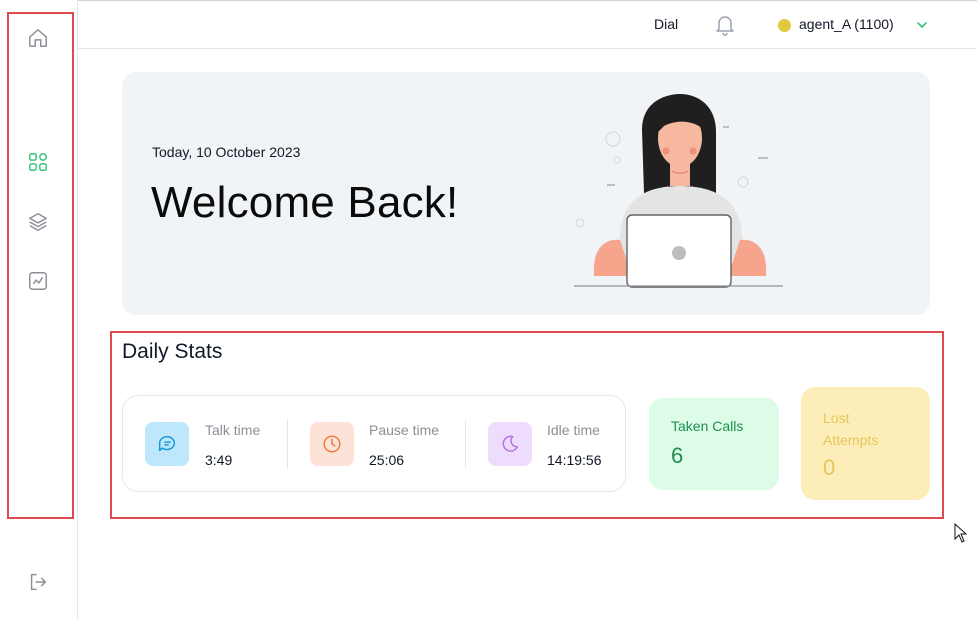  What do you see at coordinates (38, 162) in the screenshot?
I see `dashboard-icon` at bounding box center [38, 162].